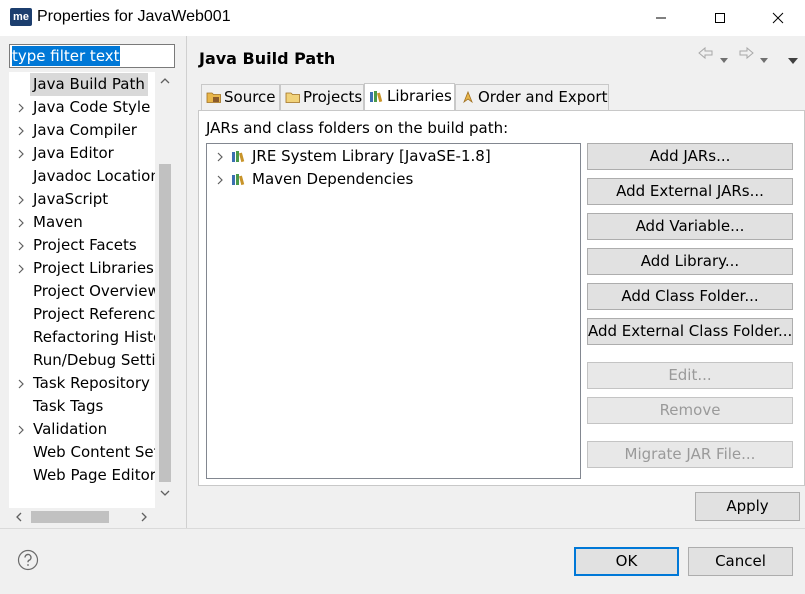 This screenshot has height=594, width=805. I want to click on nav-item-label: Java Build Path, so click(89, 84).